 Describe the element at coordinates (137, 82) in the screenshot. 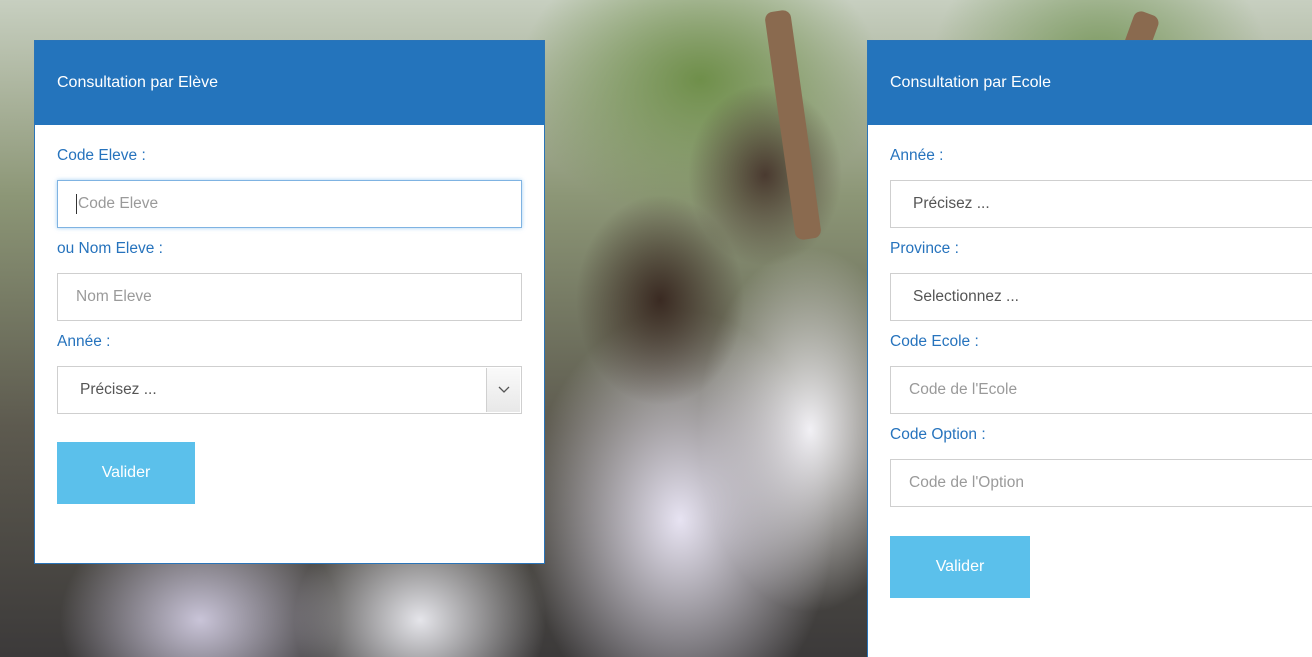

I see `student-panel-title: Consultation par Elève` at that location.